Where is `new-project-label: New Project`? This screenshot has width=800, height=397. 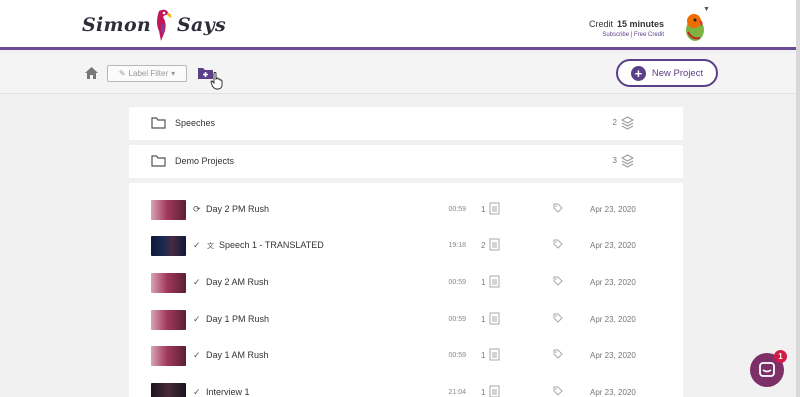 new-project-label: New Project is located at coordinates (677, 73).